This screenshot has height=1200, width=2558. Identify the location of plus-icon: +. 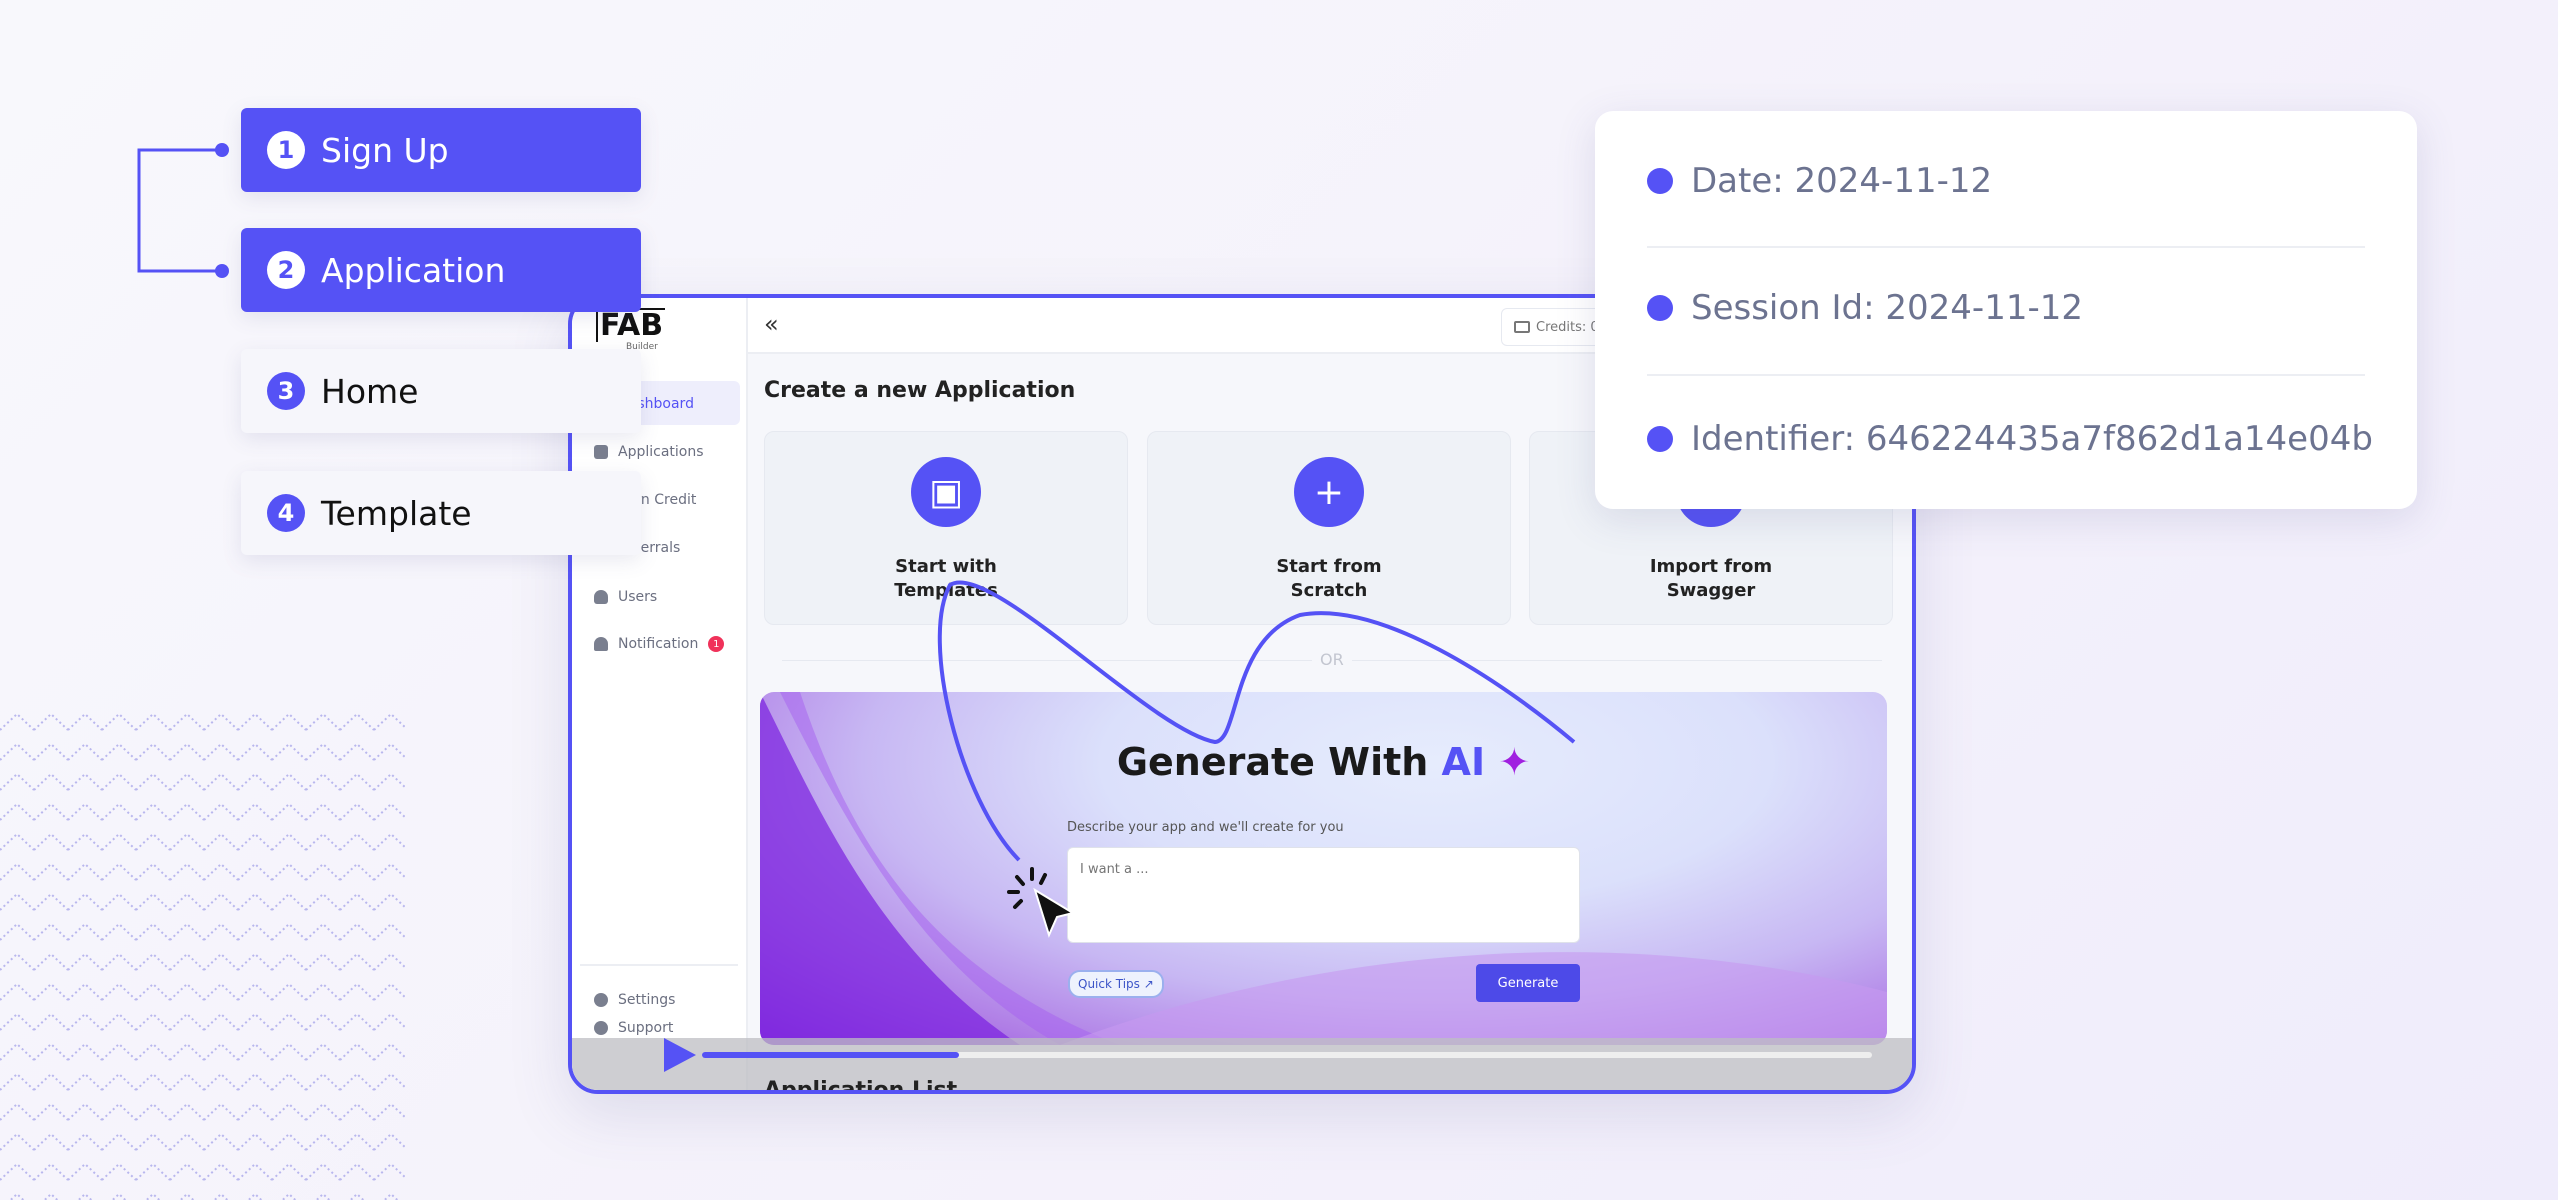
(1329, 492).